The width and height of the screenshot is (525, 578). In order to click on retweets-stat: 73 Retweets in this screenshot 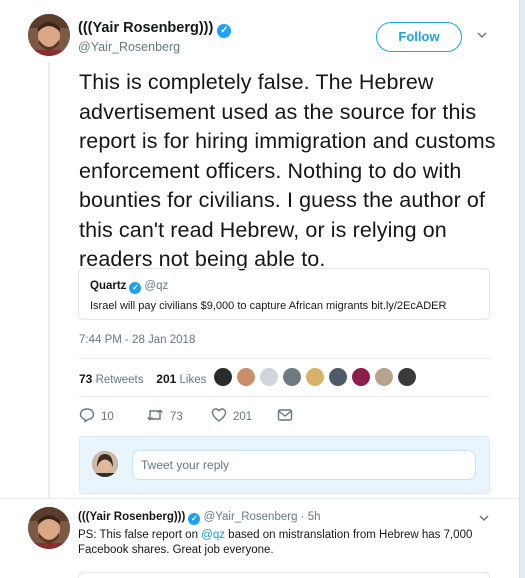, I will do `click(111, 379)`.